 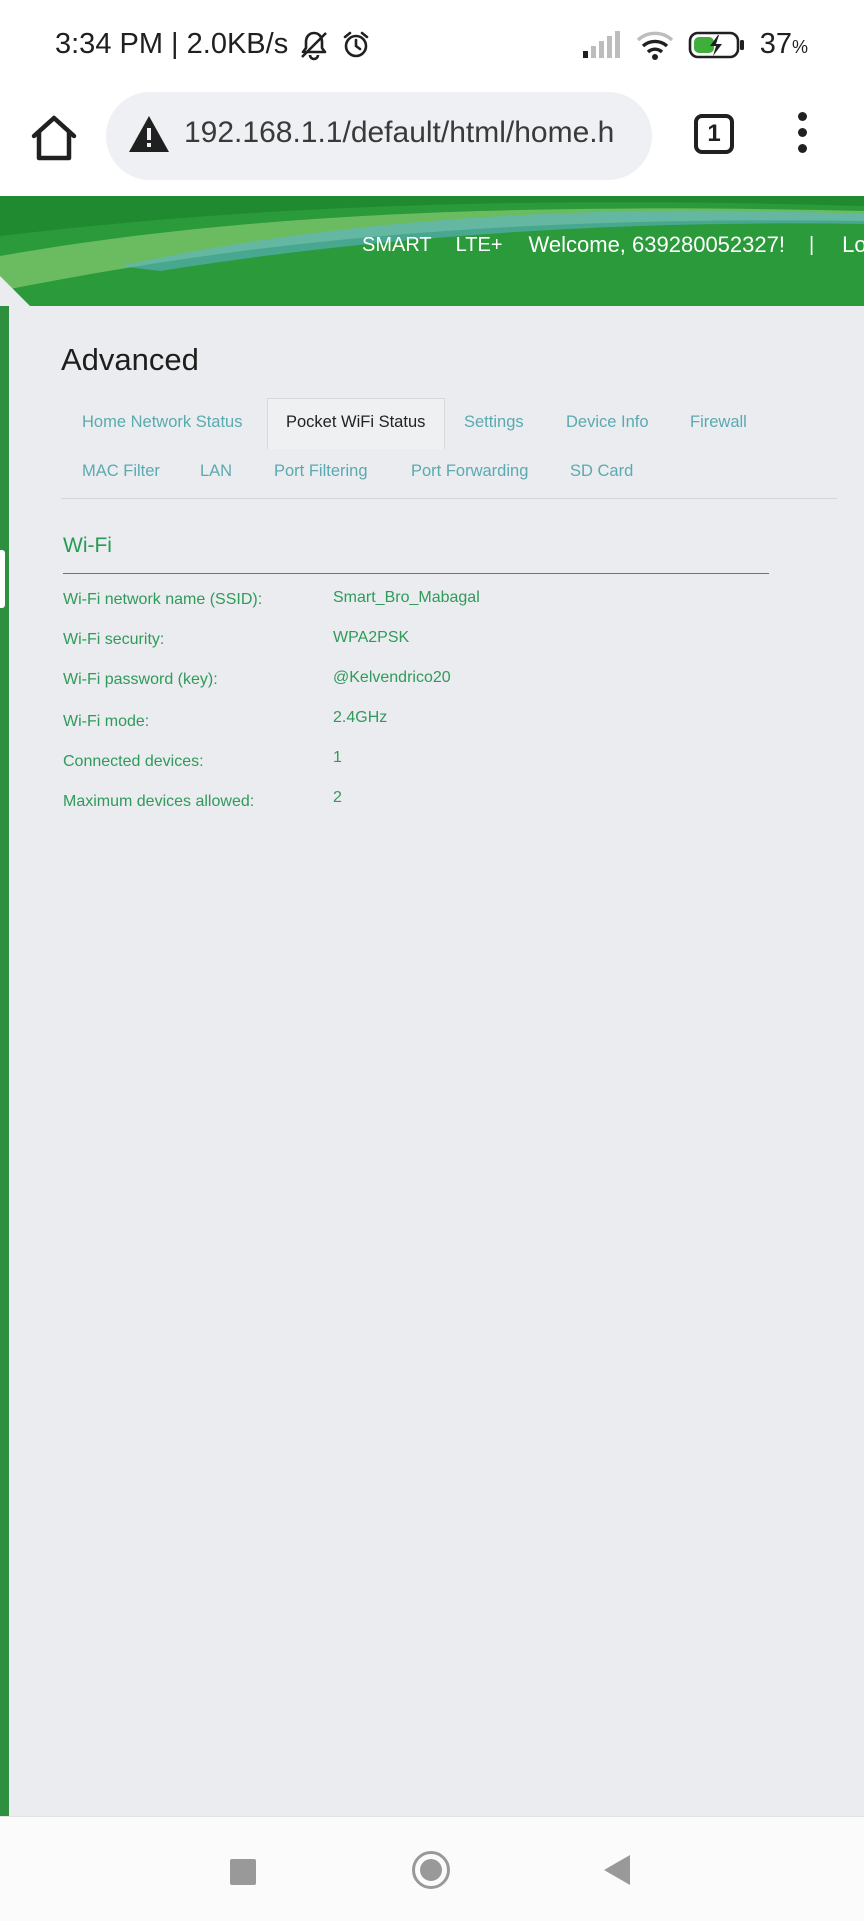 I want to click on system-nav-bar, so click(x=432, y=1868).